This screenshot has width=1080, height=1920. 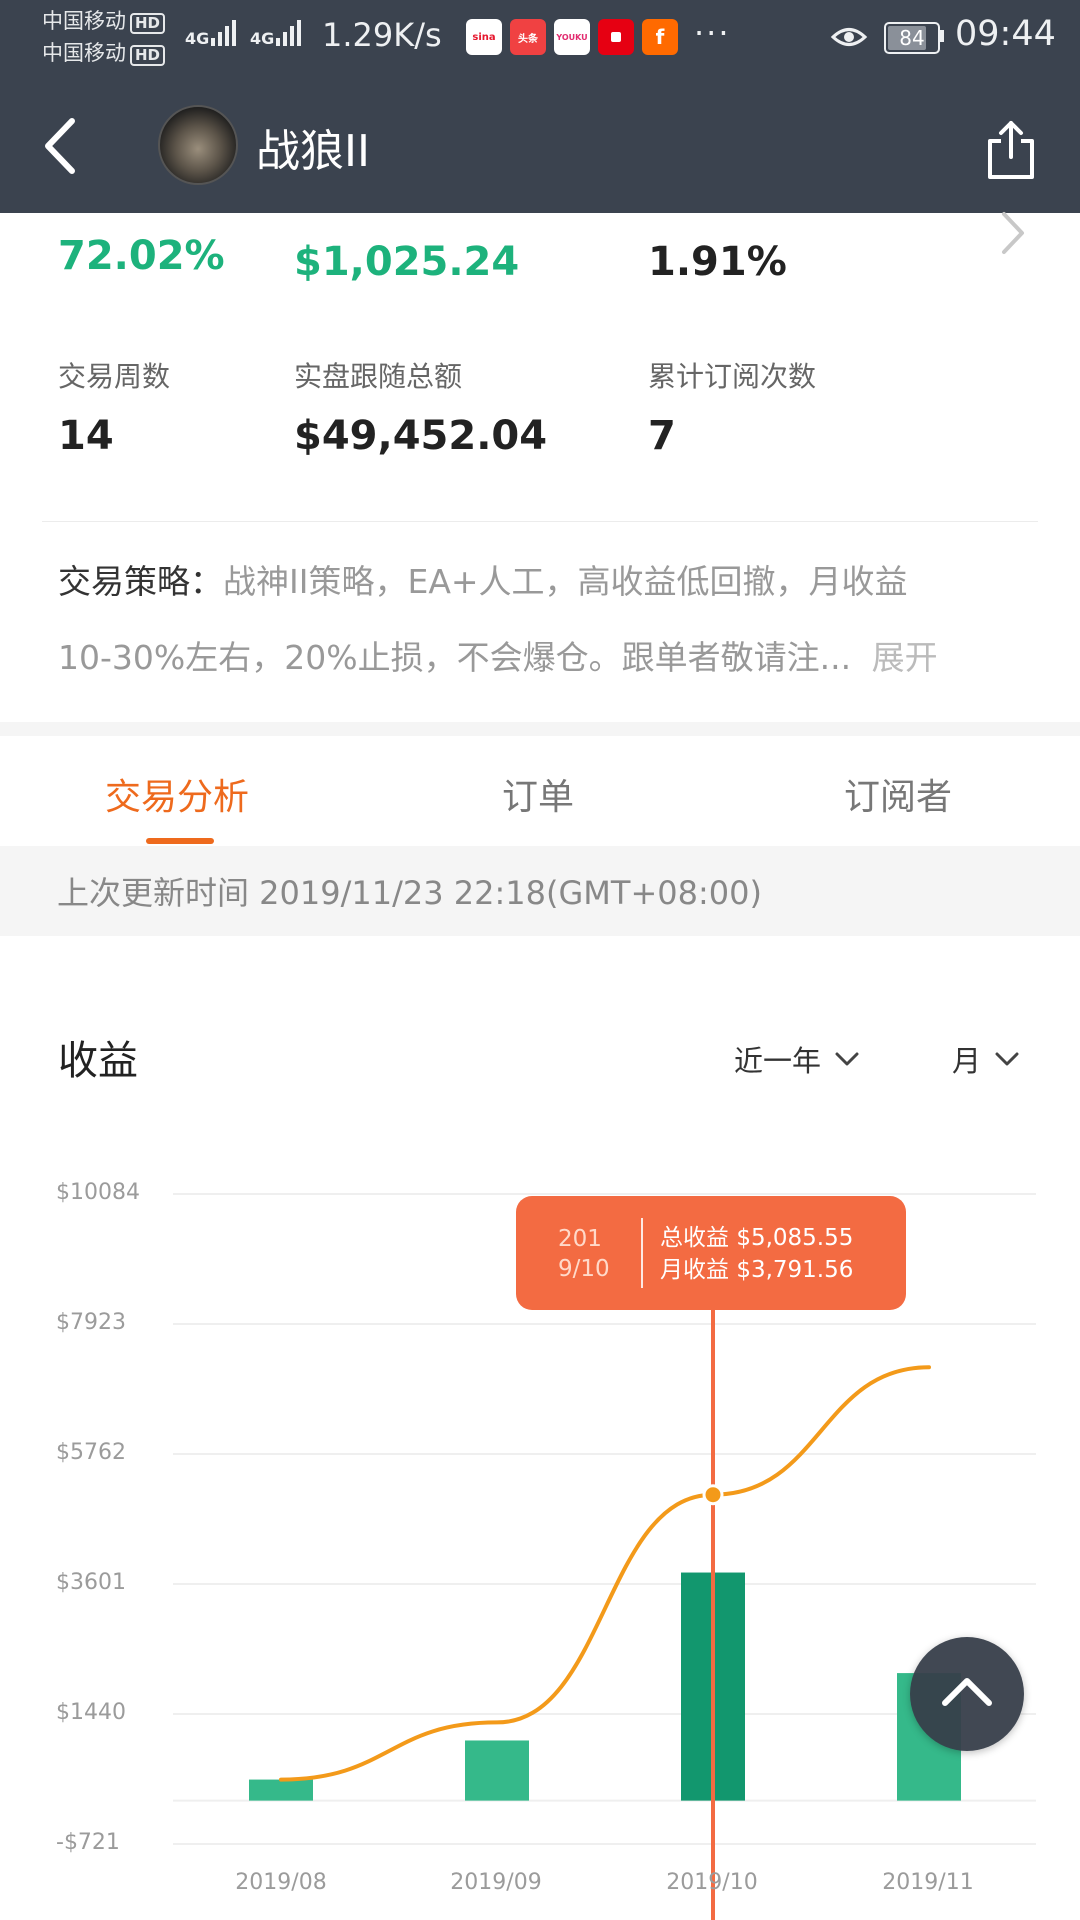 I want to click on strategy-label: 交易策略：, so click(x=140, y=581).